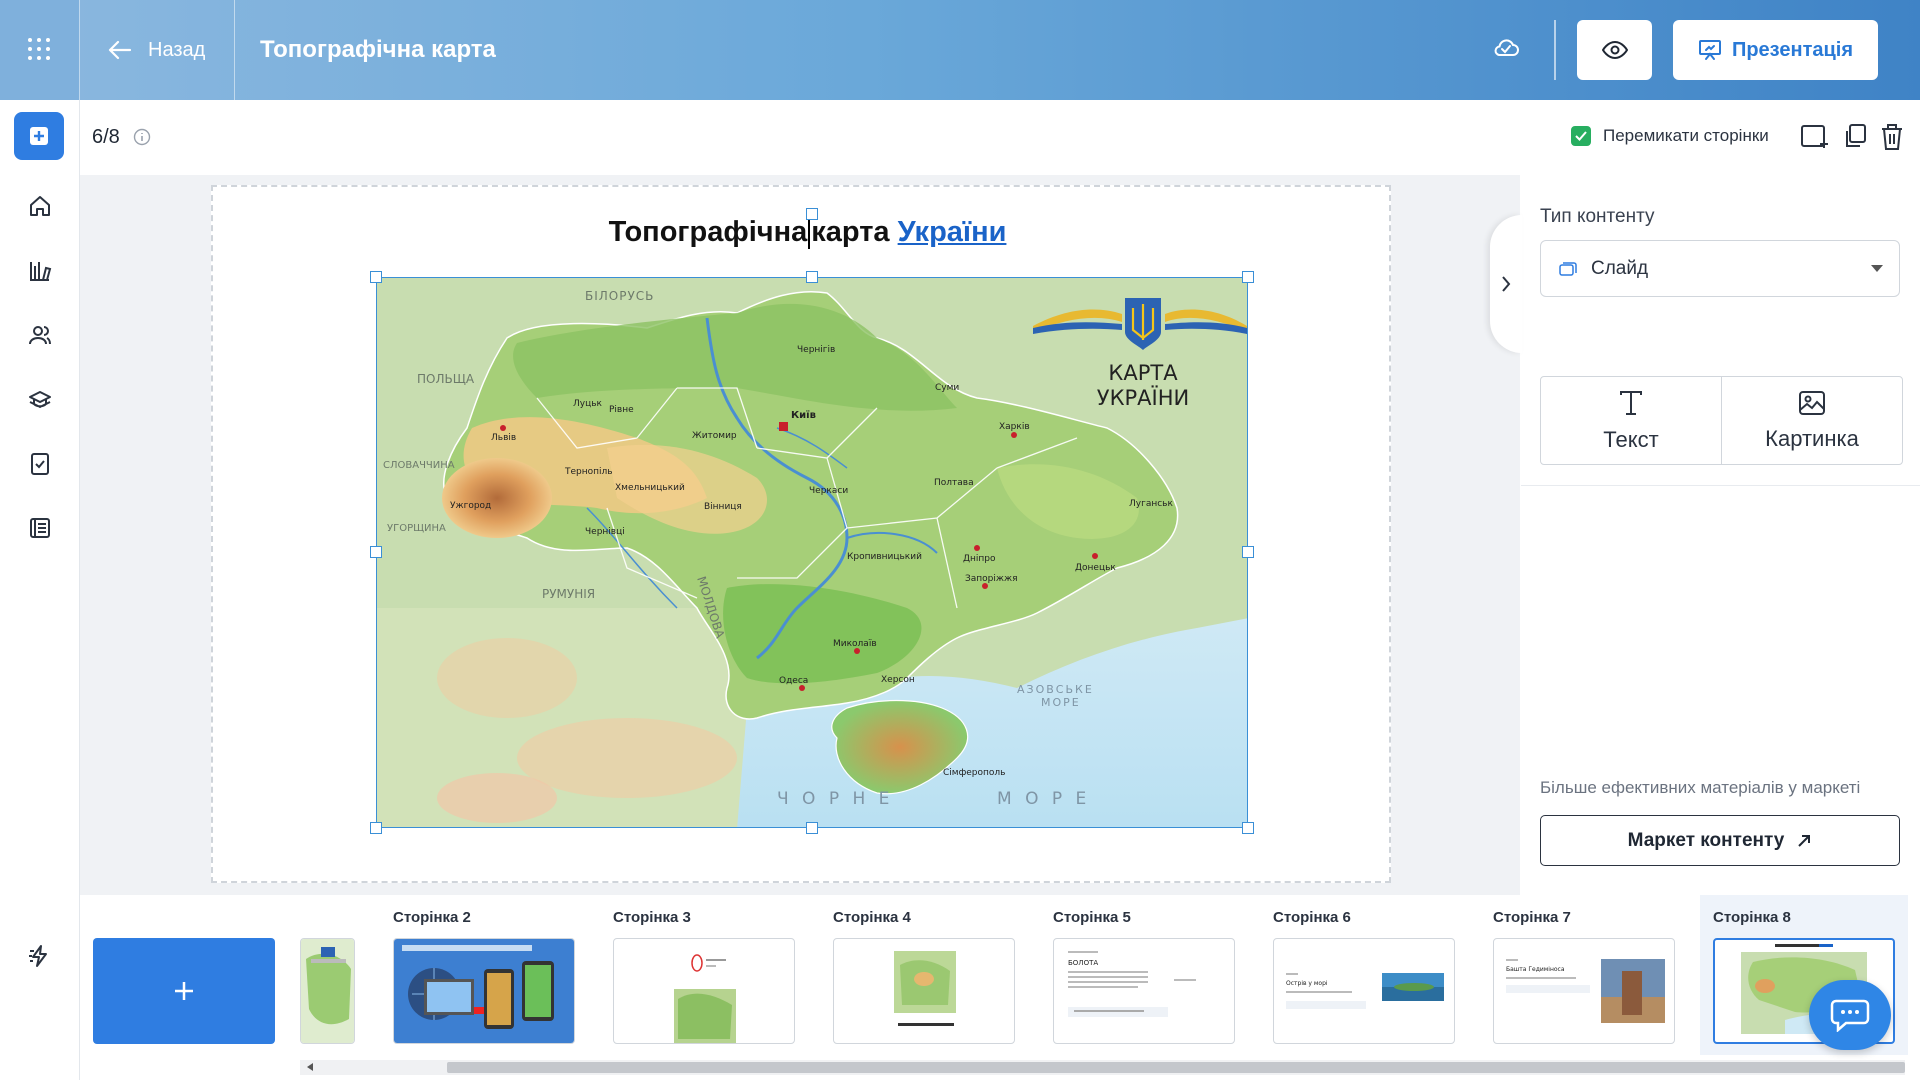 The width and height of the screenshot is (1920, 1080). Describe the element at coordinates (652, 917) in the screenshot. I see `page-label-3: Сторінка 3` at that location.